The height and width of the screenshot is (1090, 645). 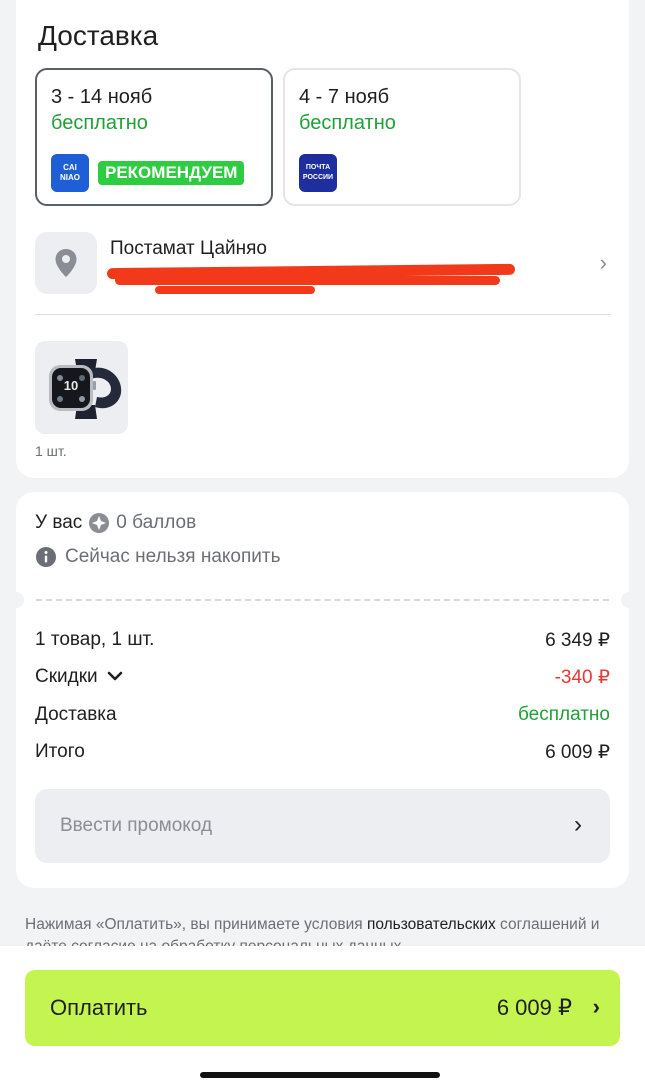 I want to click on bonus-notice: Сейчас нельзя накопить, so click(x=158, y=557).